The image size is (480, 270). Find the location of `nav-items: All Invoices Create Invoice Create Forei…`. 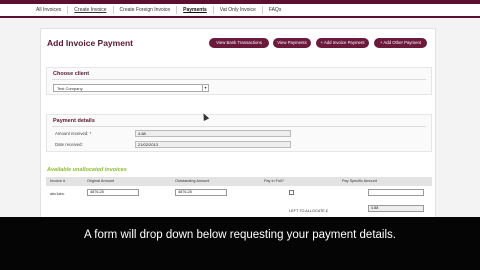

nav-items: All Invoices Create Invoice Create Forei… is located at coordinates (158, 10).